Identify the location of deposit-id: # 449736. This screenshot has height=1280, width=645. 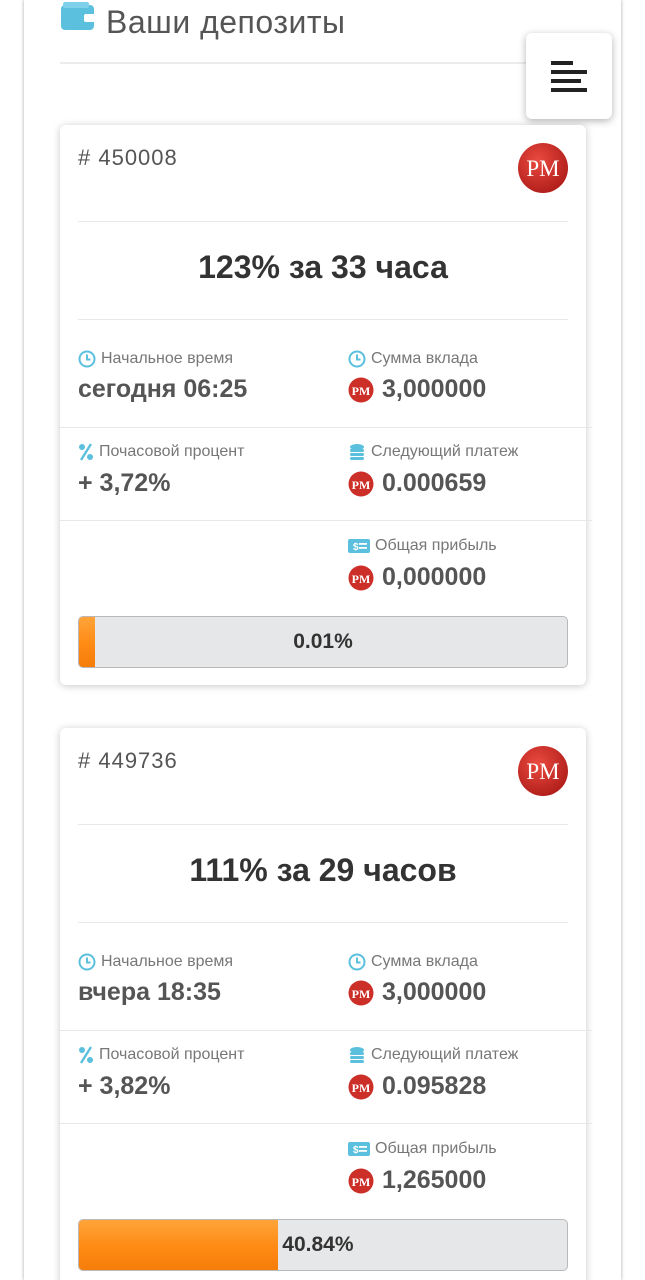
(128, 760).